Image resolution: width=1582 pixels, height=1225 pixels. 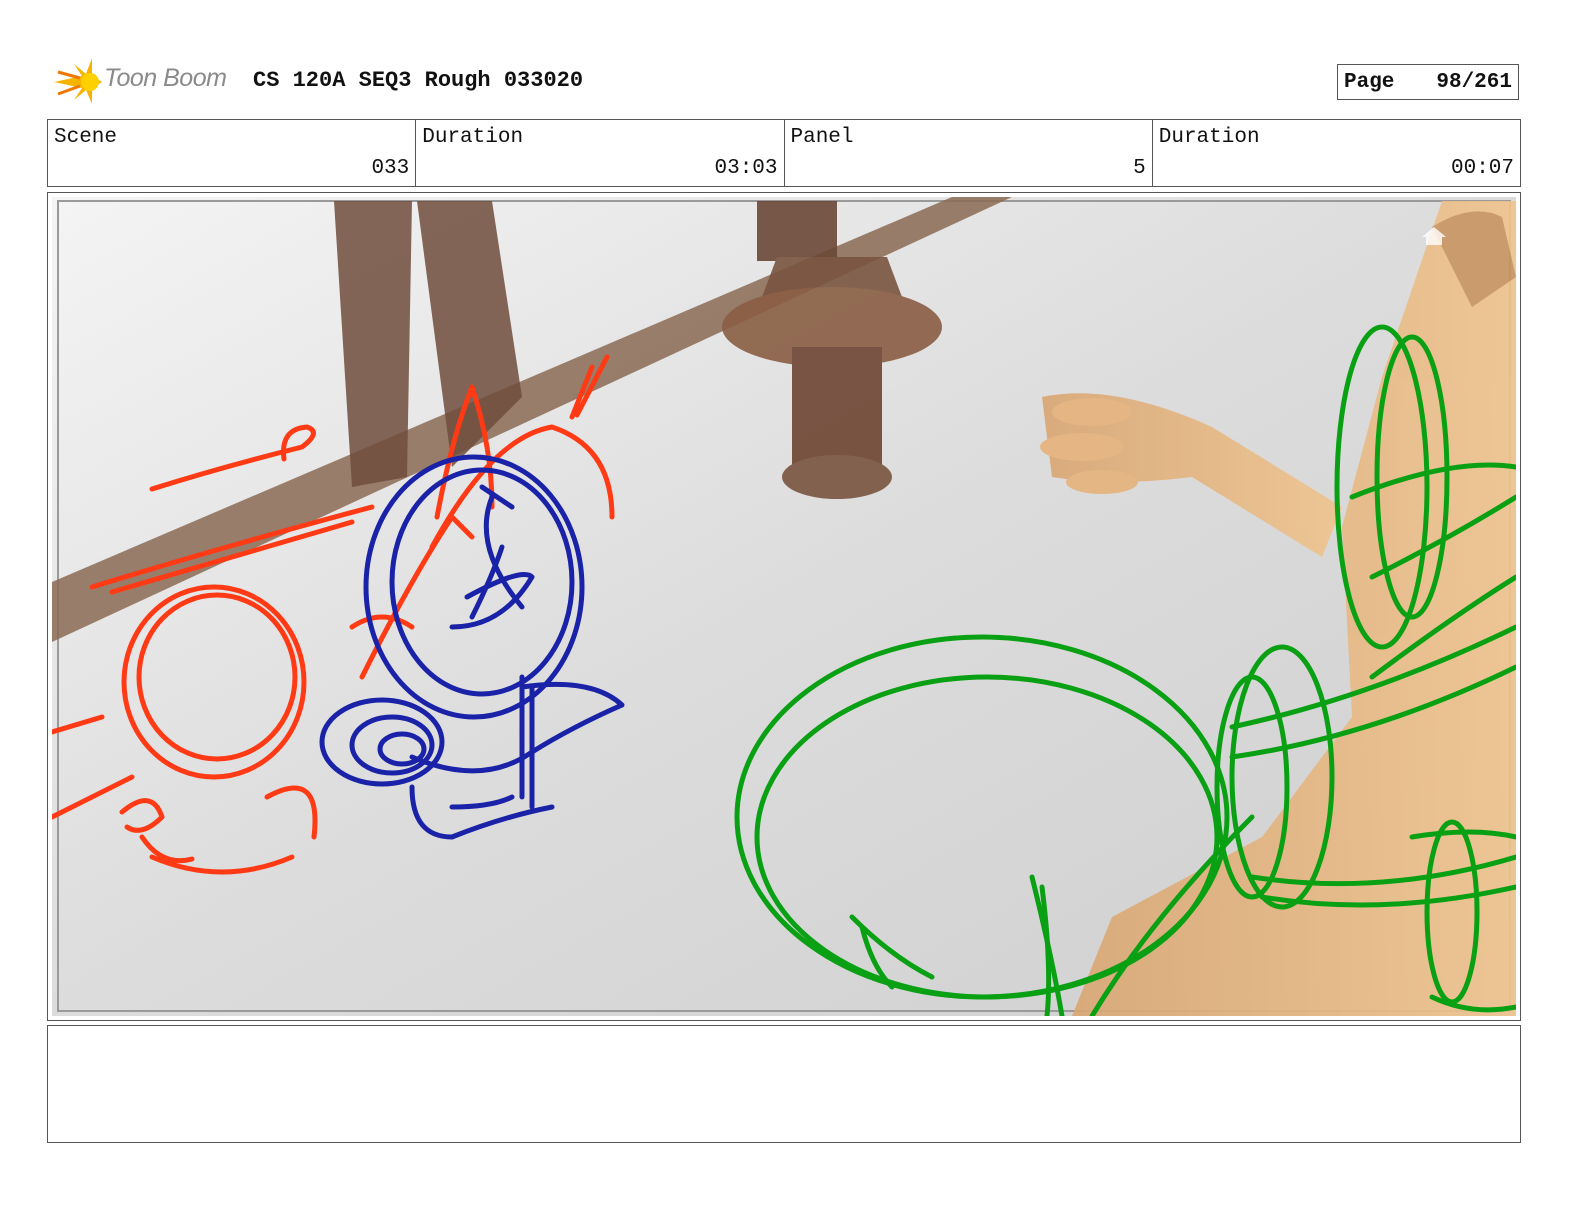 What do you see at coordinates (784, 1084) in the screenshot?
I see `panel-notes` at bounding box center [784, 1084].